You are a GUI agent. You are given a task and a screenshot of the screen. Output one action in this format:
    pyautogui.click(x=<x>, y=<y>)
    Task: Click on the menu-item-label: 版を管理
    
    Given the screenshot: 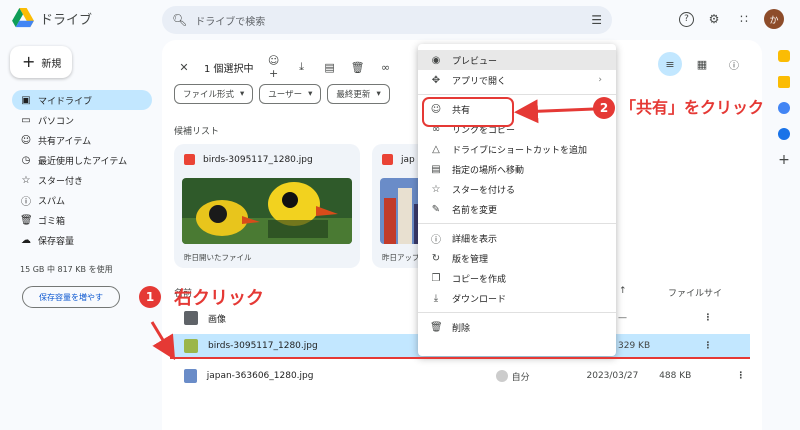 What is the action you would take?
    pyautogui.click(x=470, y=259)
    